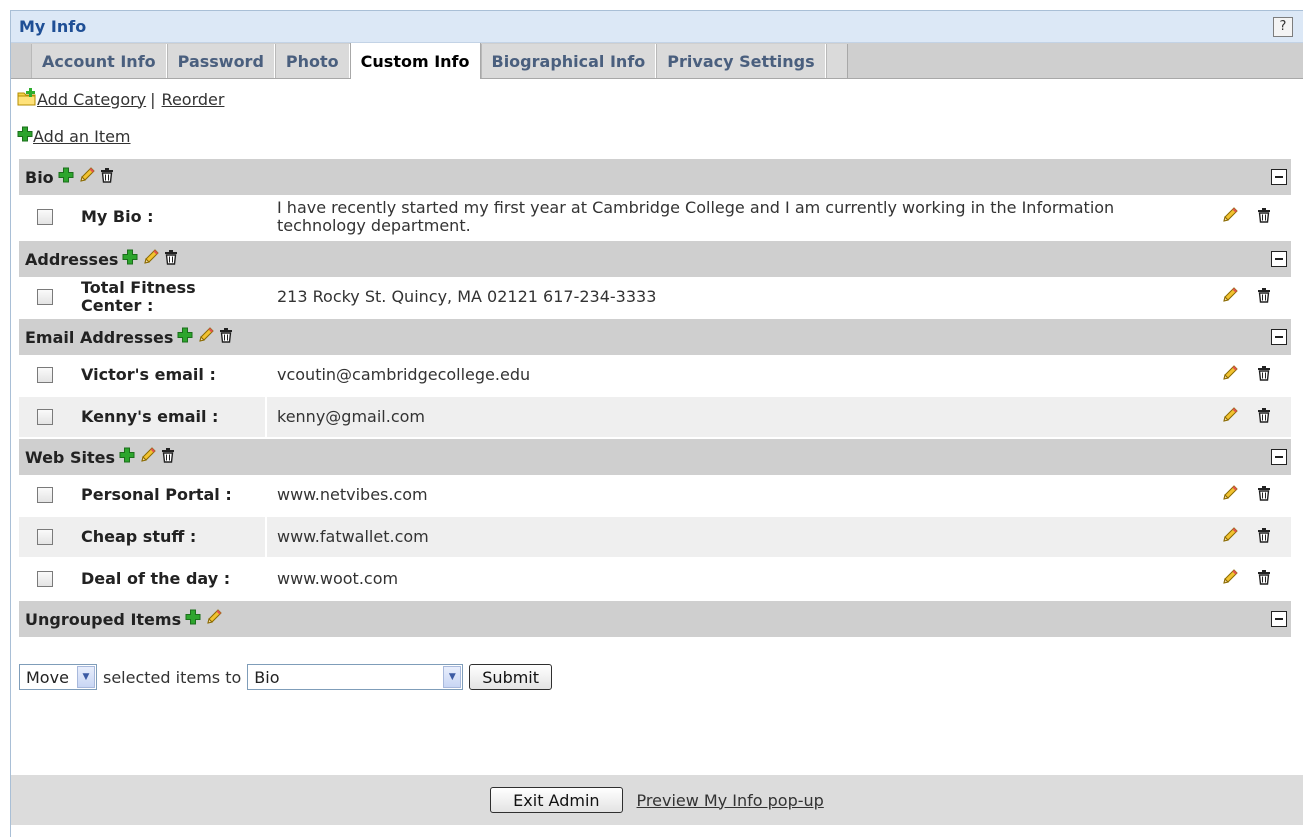 The image size is (1303, 837). Describe the element at coordinates (657, 136) in the screenshot. I see `add-item-row: Add an Item` at that location.